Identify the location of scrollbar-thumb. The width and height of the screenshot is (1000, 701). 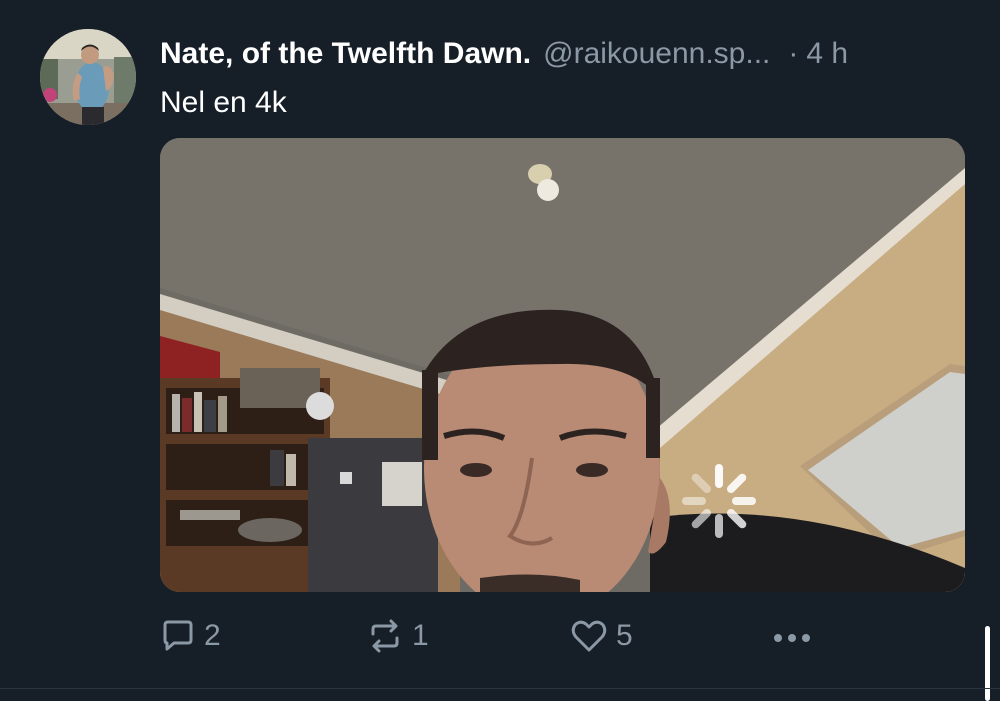
(987, 663).